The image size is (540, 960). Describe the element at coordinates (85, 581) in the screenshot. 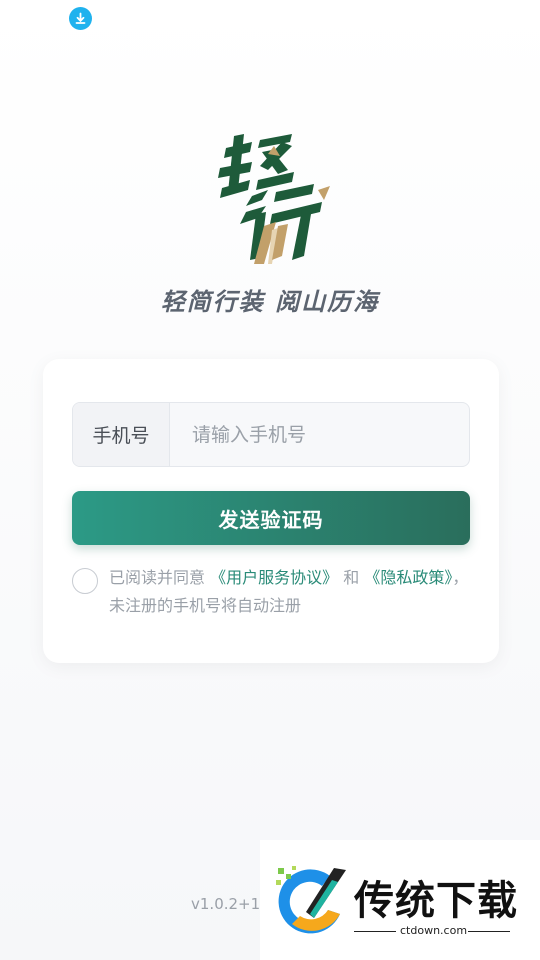

I see `agreement-checkbox` at that location.